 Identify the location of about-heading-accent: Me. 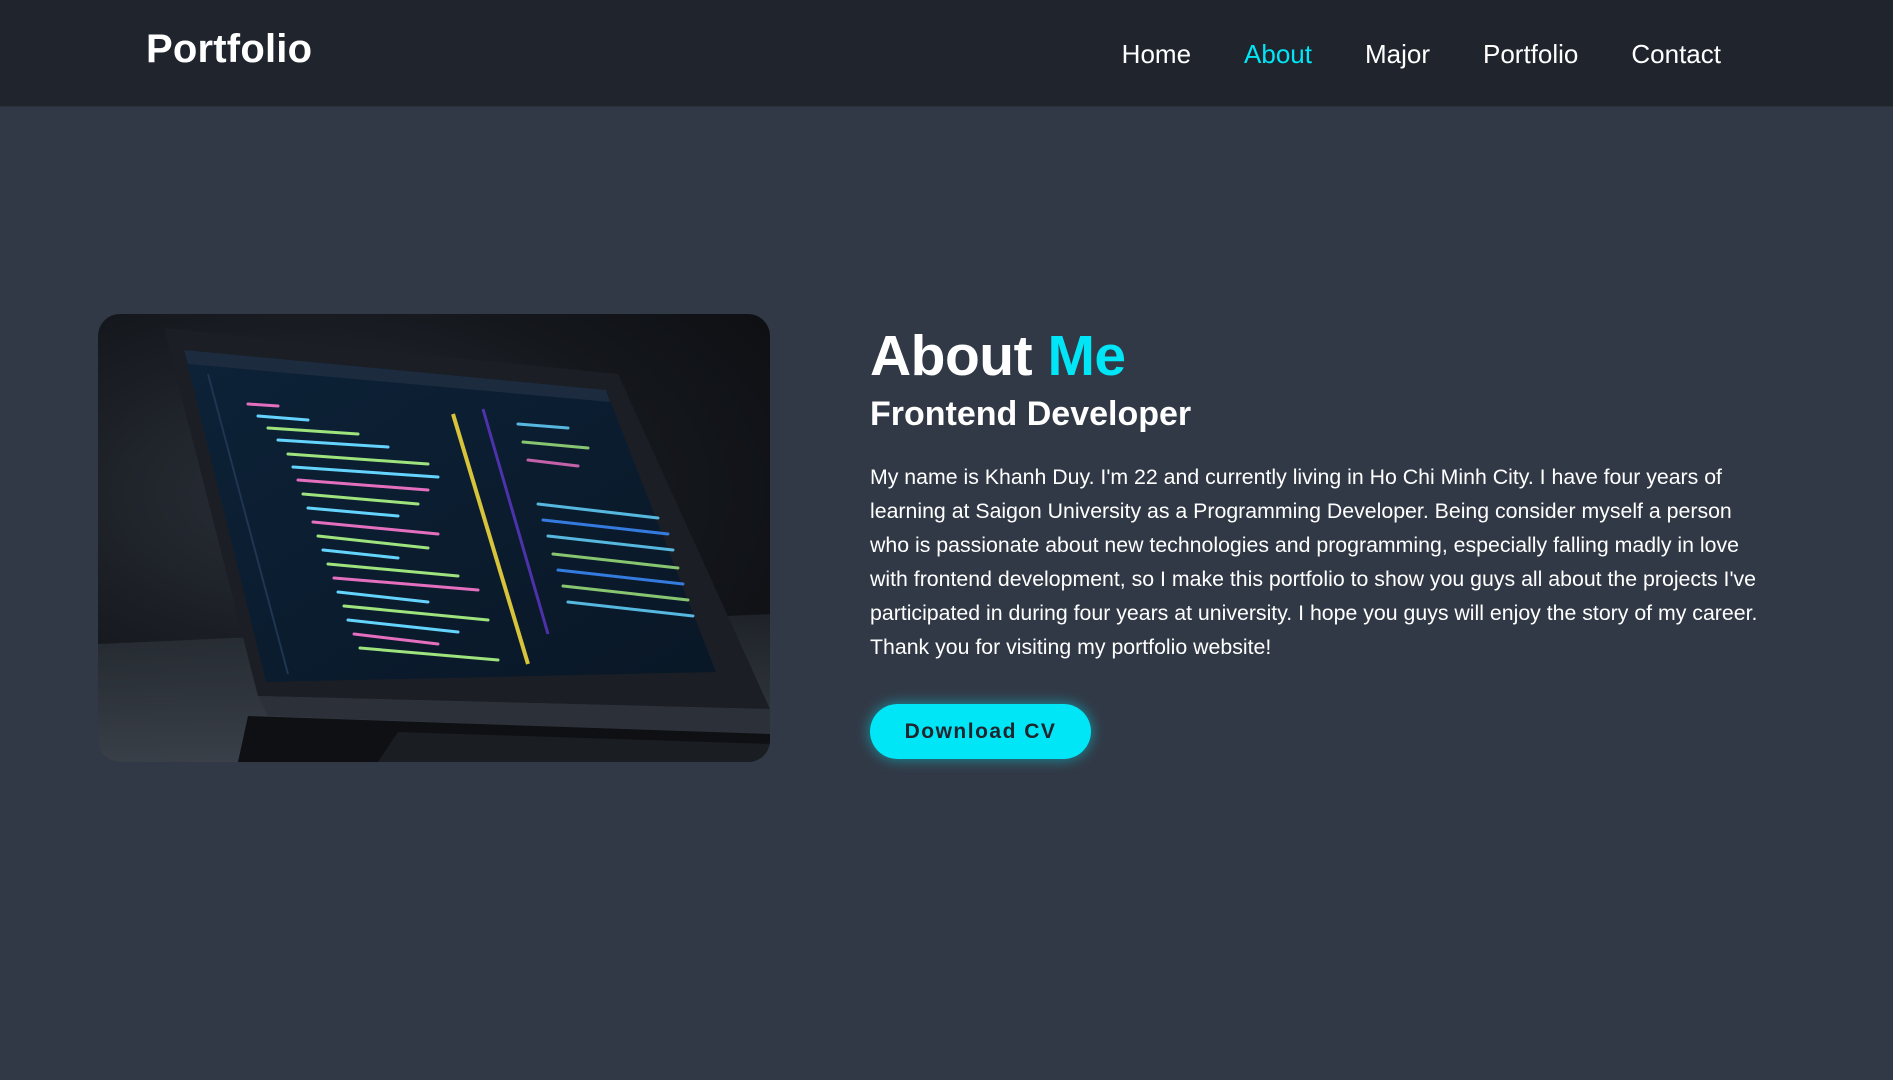
(1086, 356).